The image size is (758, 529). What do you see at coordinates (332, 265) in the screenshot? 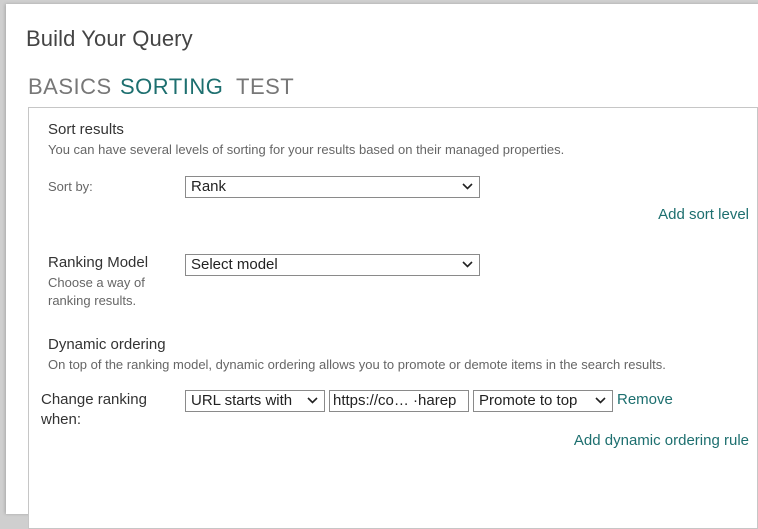
I see `ranking-model-select: Select model` at bounding box center [332, 265].